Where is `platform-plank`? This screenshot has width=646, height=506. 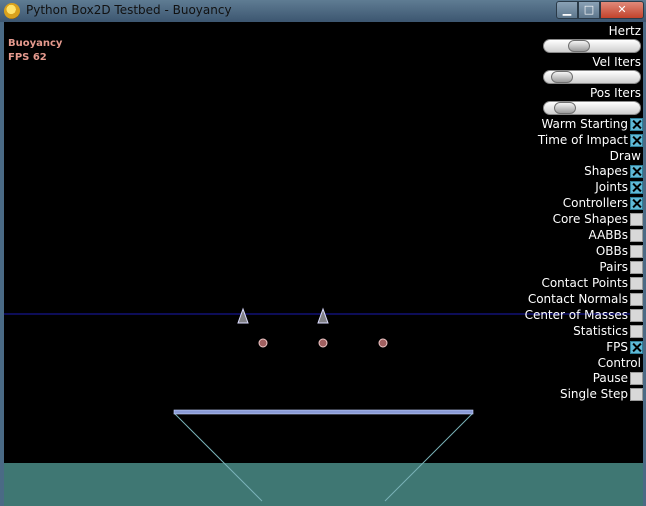 platform-plank is located at coordinates (323, 412).